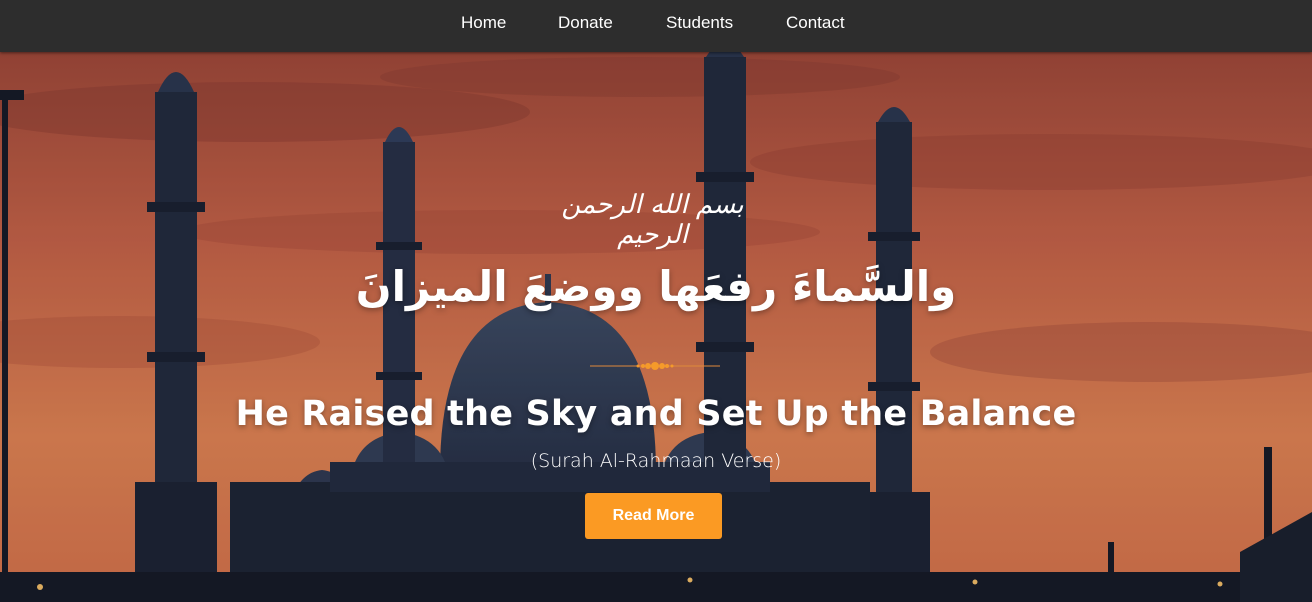 Image resolution: width=1312 pixels, height=602 pixels. Describe the element at coordinates (653, 516) in the screenshot. I see `read-more-button: Read More` at that location.